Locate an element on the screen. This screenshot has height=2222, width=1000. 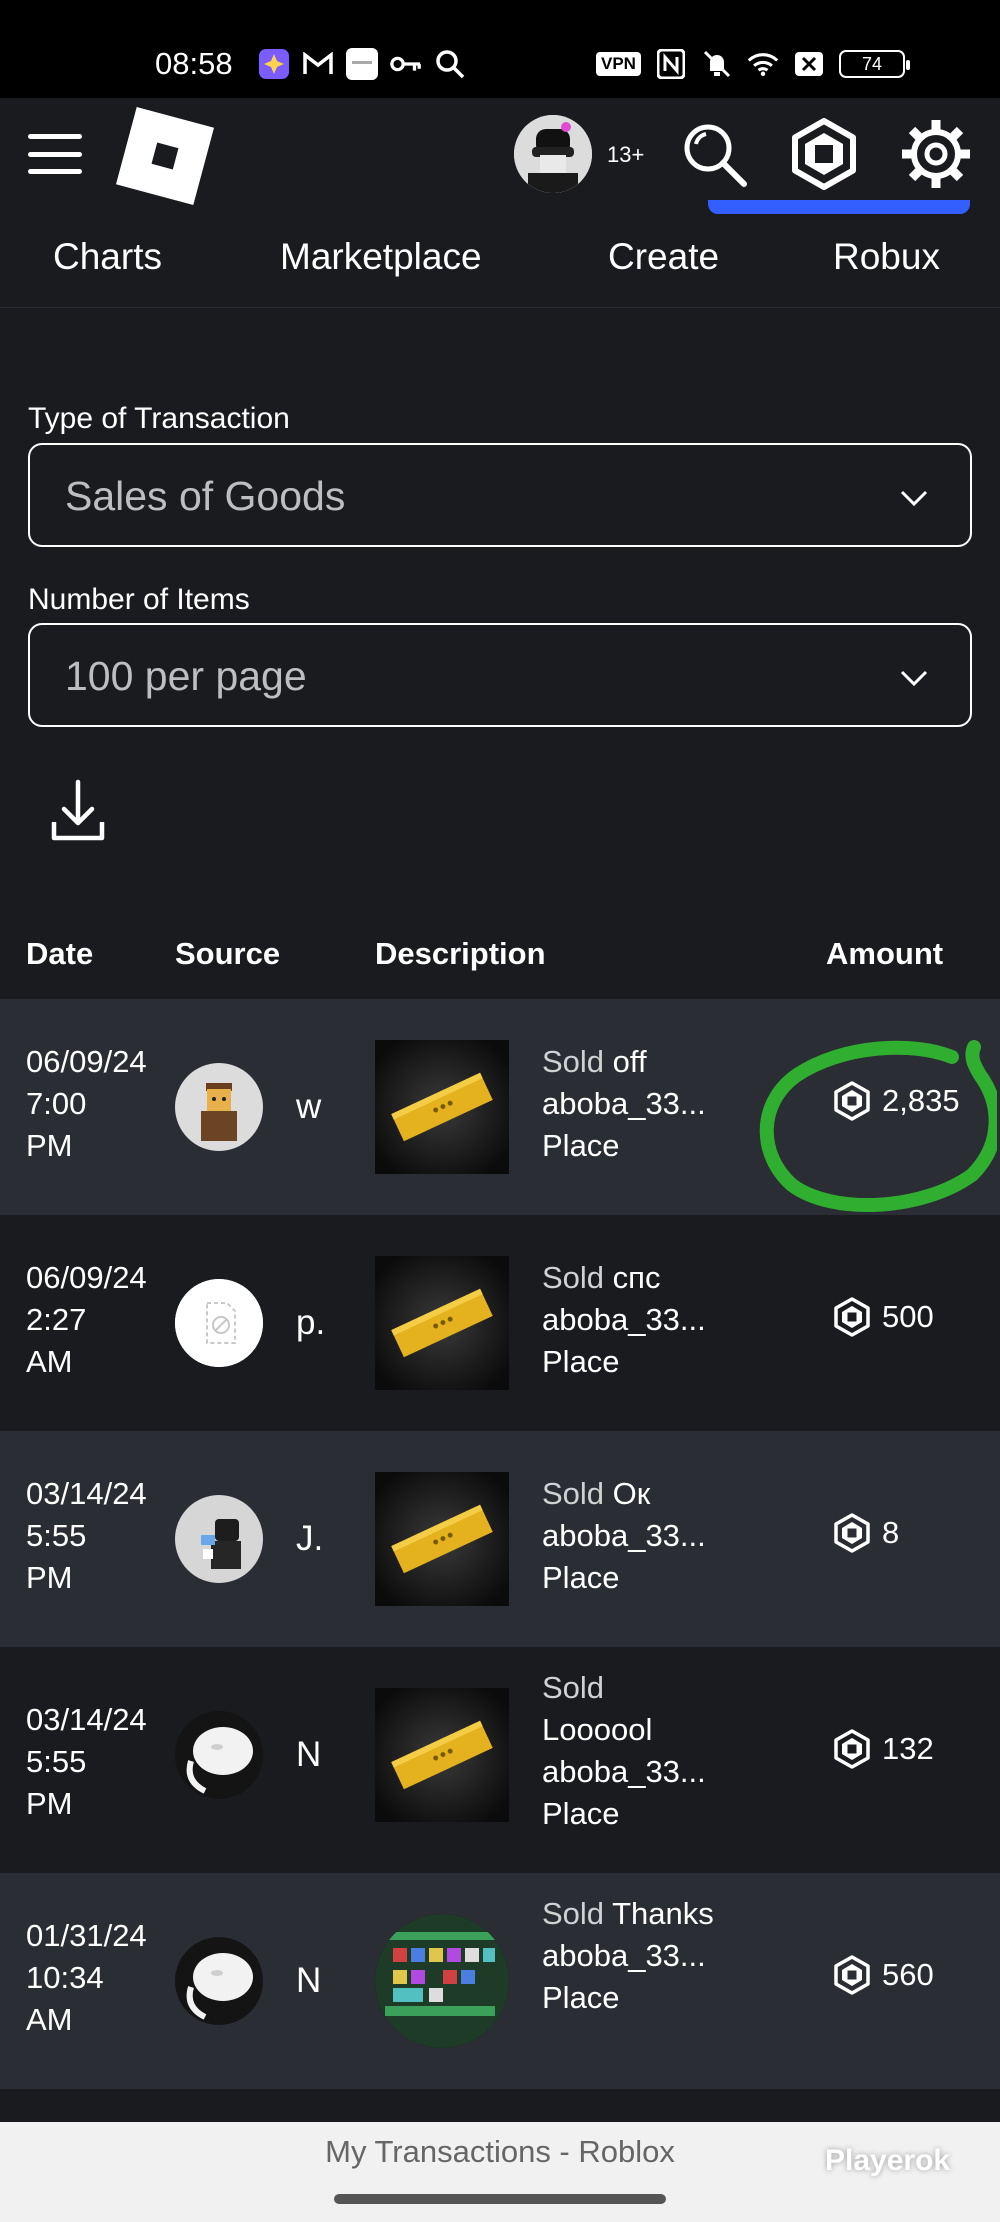
key-icon is located at coordinates (406, 64).